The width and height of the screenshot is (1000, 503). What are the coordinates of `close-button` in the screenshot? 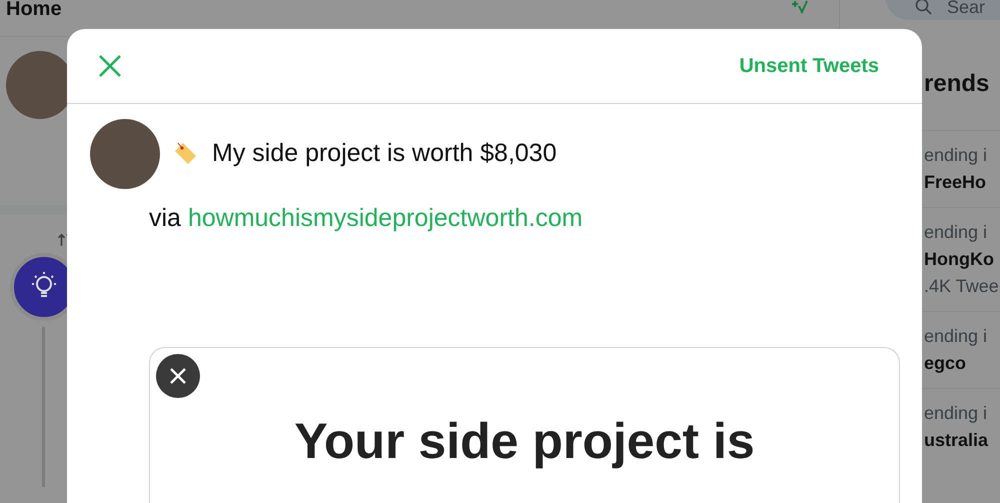 It's located at (178, 376).